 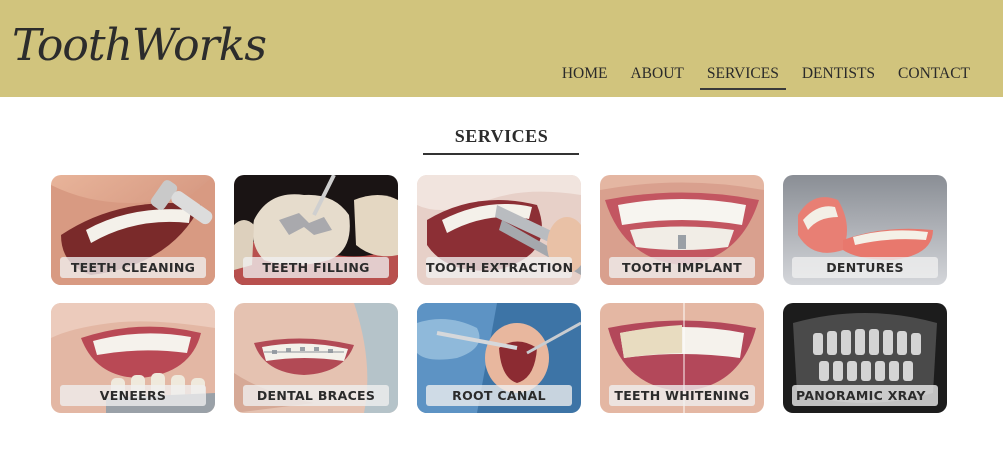 What do you see at coordinates (742, 76) in the screenshot?
I see `nav-services: SERVICES` at bounding box center [742, 76].